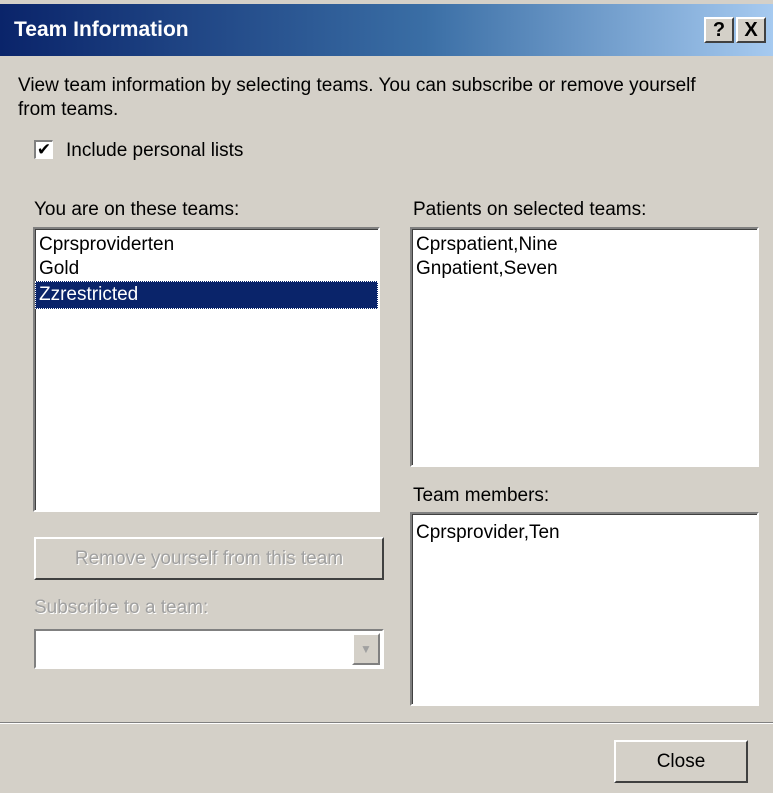  What do you see at coordinates (101, 29) in the screenshot?
I see `dialog-title: Team Information` at bounding box center [101, 29].